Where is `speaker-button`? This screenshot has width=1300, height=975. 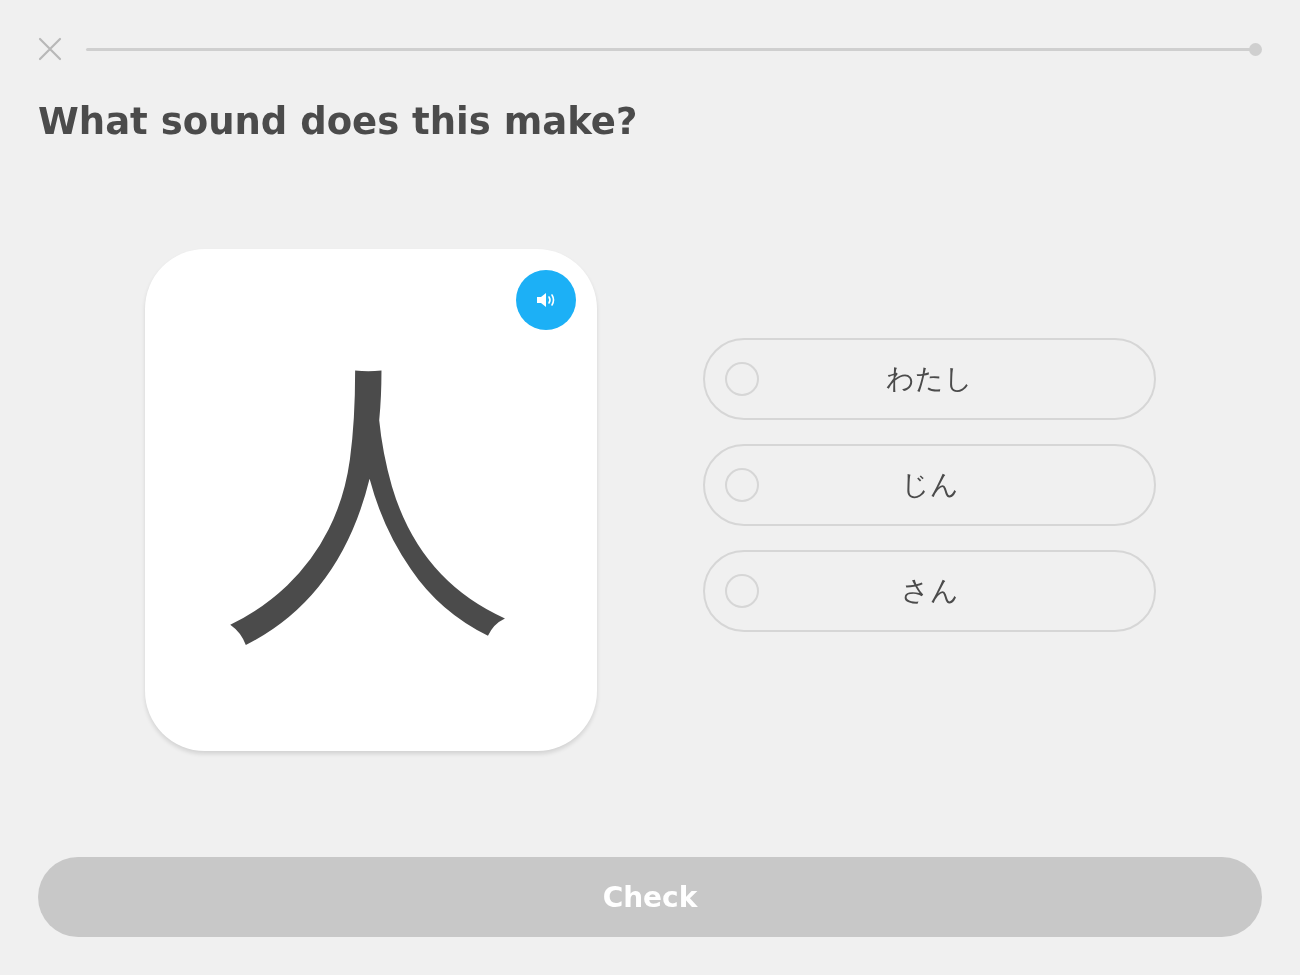
speaker-button is located at coordinates (546, 300).